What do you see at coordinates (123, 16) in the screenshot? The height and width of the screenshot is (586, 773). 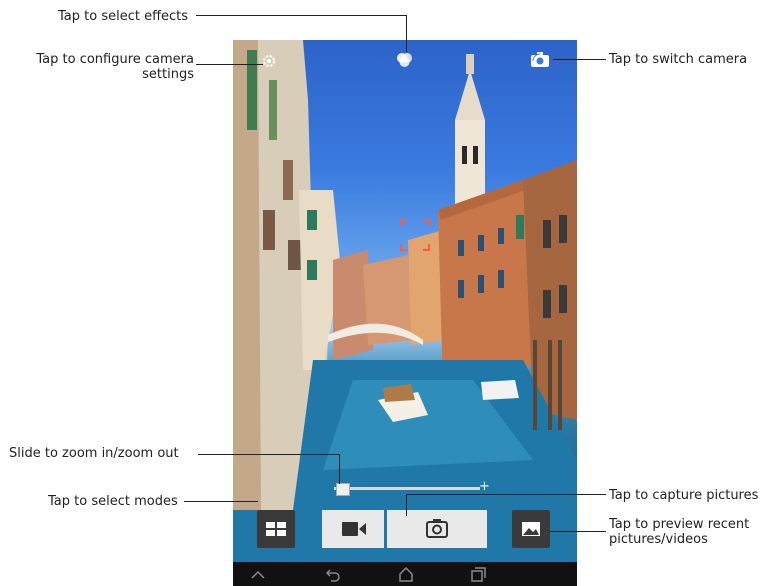 I see `callout-effects: Tap to select effects` at bounding box center [123, 16].